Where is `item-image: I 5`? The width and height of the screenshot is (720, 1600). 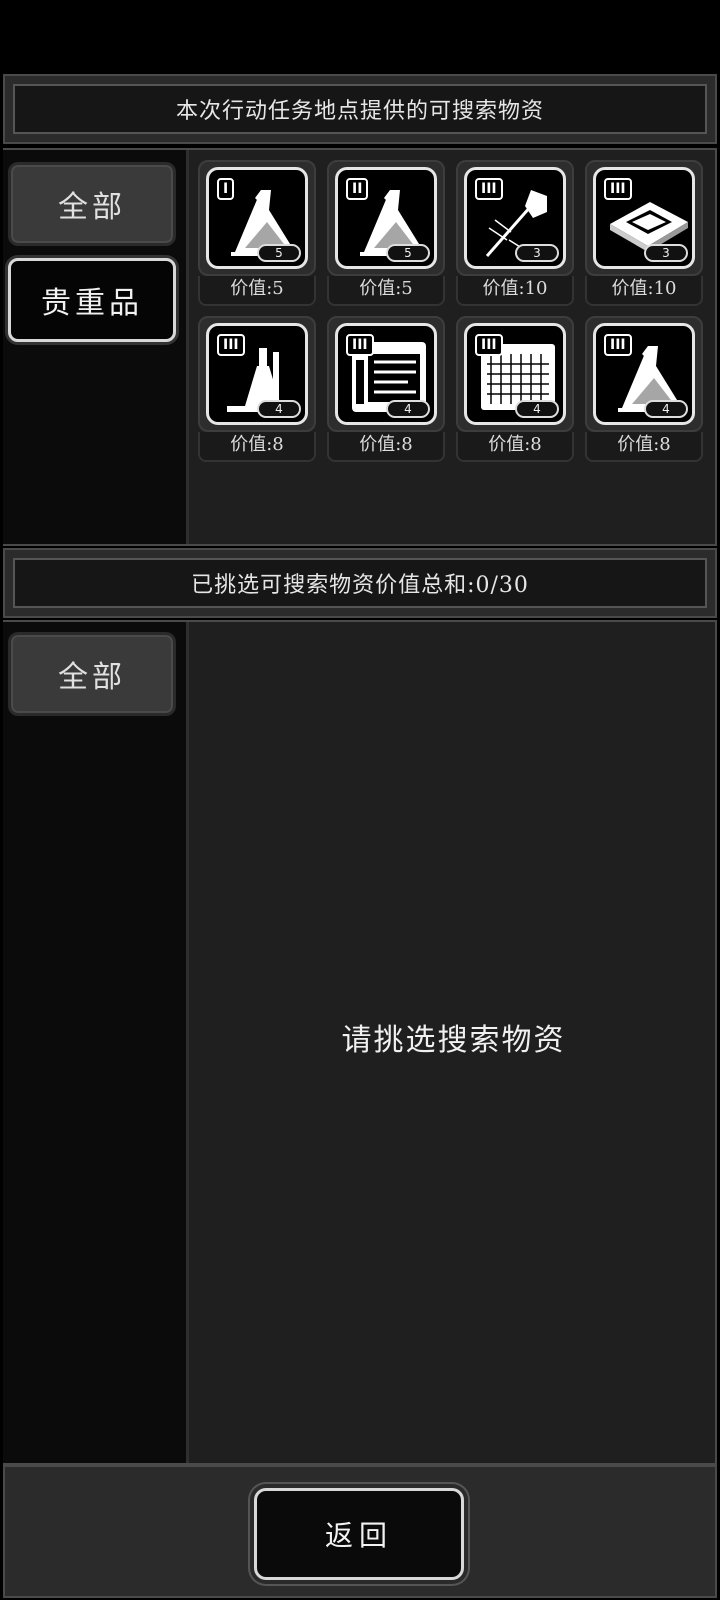
item-image: I 5 is located at coordinates (257, 218).